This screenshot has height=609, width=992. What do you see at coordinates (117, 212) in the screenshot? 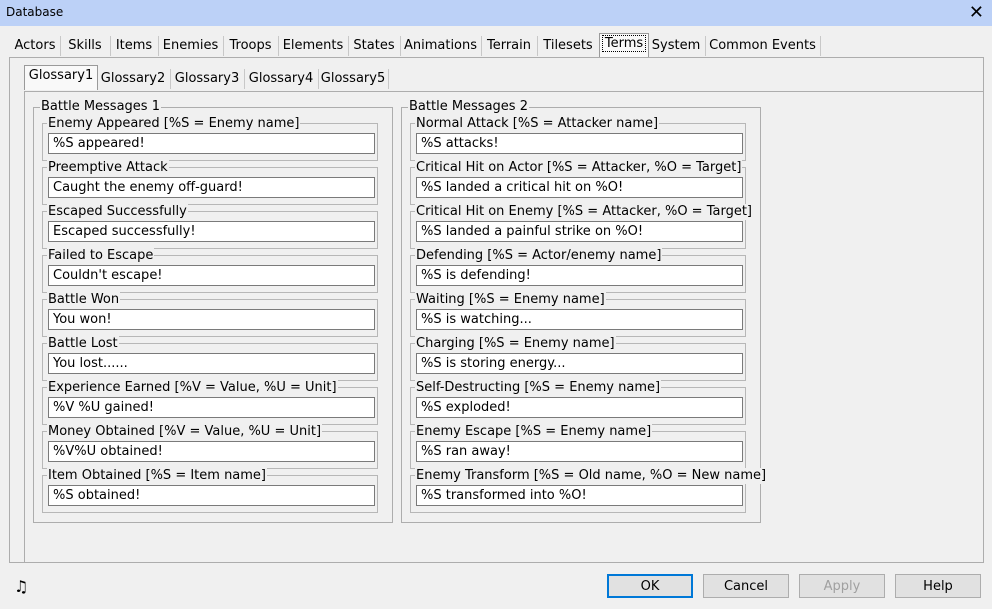
I see `field-label: Escaped Successfully` at bounding box center [117, 212].